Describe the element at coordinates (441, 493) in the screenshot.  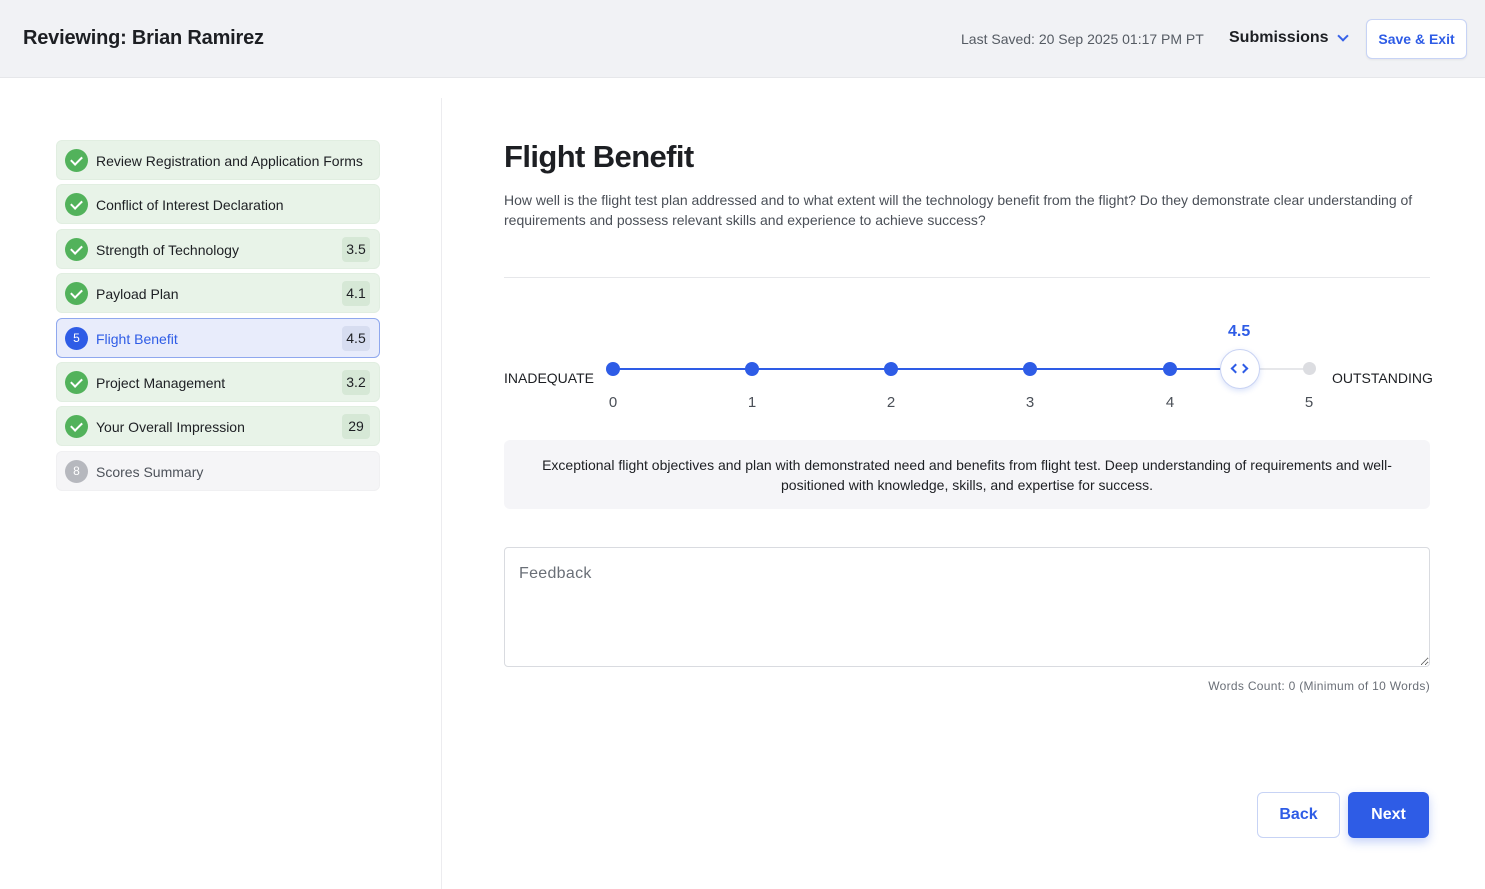
I see `panel-divider` at that location.